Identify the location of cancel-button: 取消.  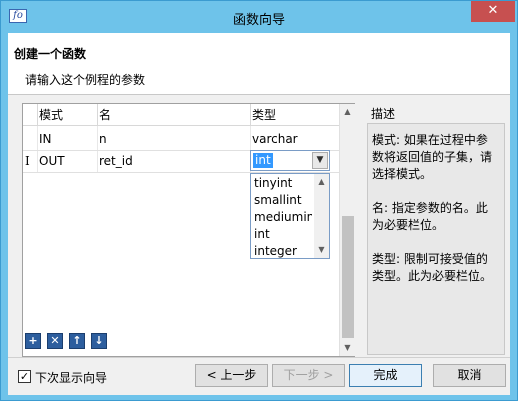
(469, 375).